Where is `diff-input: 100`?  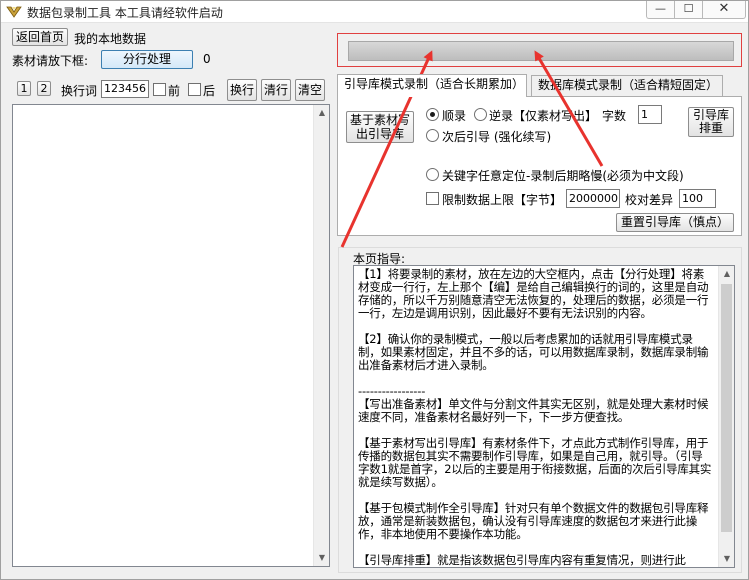 diff-input: 100 is located at coordinates (697, 198).